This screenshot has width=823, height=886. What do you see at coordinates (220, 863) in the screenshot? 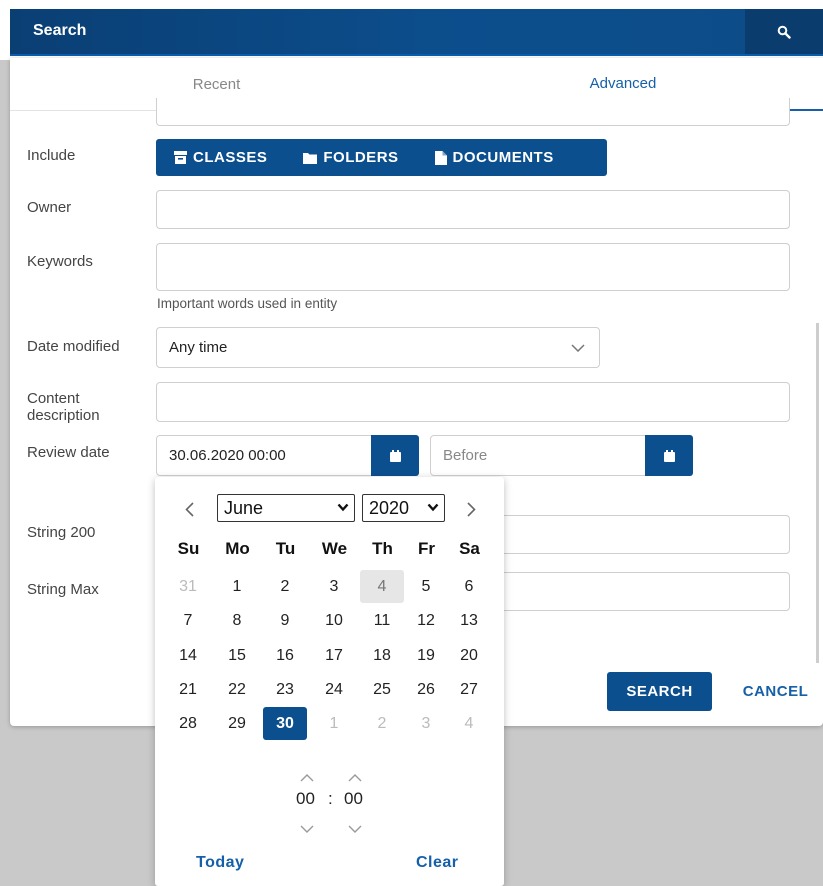
I see `today-button: Today` at bounding box center [220, 863].